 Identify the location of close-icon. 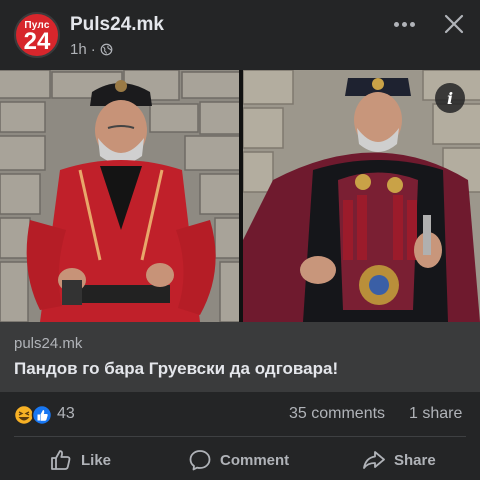
(454, 24).